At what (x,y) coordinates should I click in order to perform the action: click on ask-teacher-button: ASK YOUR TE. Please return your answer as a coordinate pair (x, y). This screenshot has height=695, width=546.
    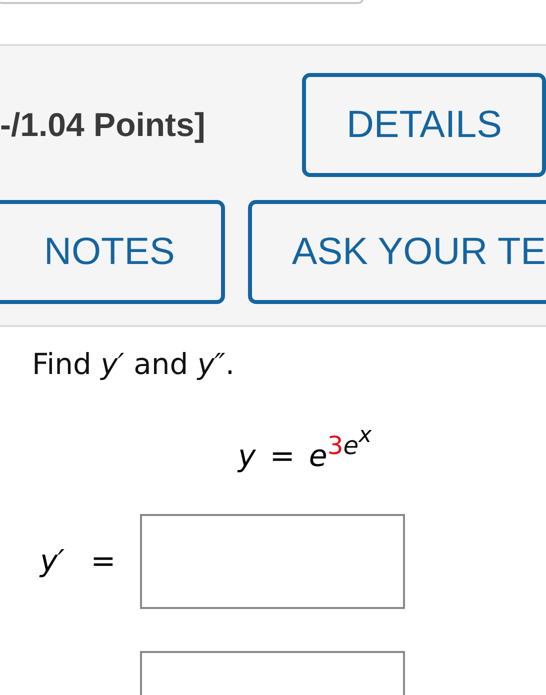
    Looking at the image, I should click on (397, 252).